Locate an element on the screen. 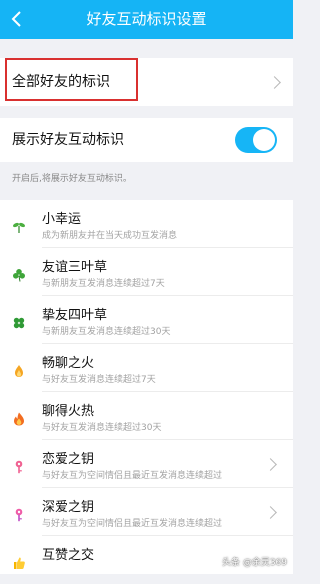 The height and width of the screenshot is (584, 320). list-item: 恋爱之钥 与好友互为空间情侣且最近互发消息连续超过 is located at coordinates (146, 464).